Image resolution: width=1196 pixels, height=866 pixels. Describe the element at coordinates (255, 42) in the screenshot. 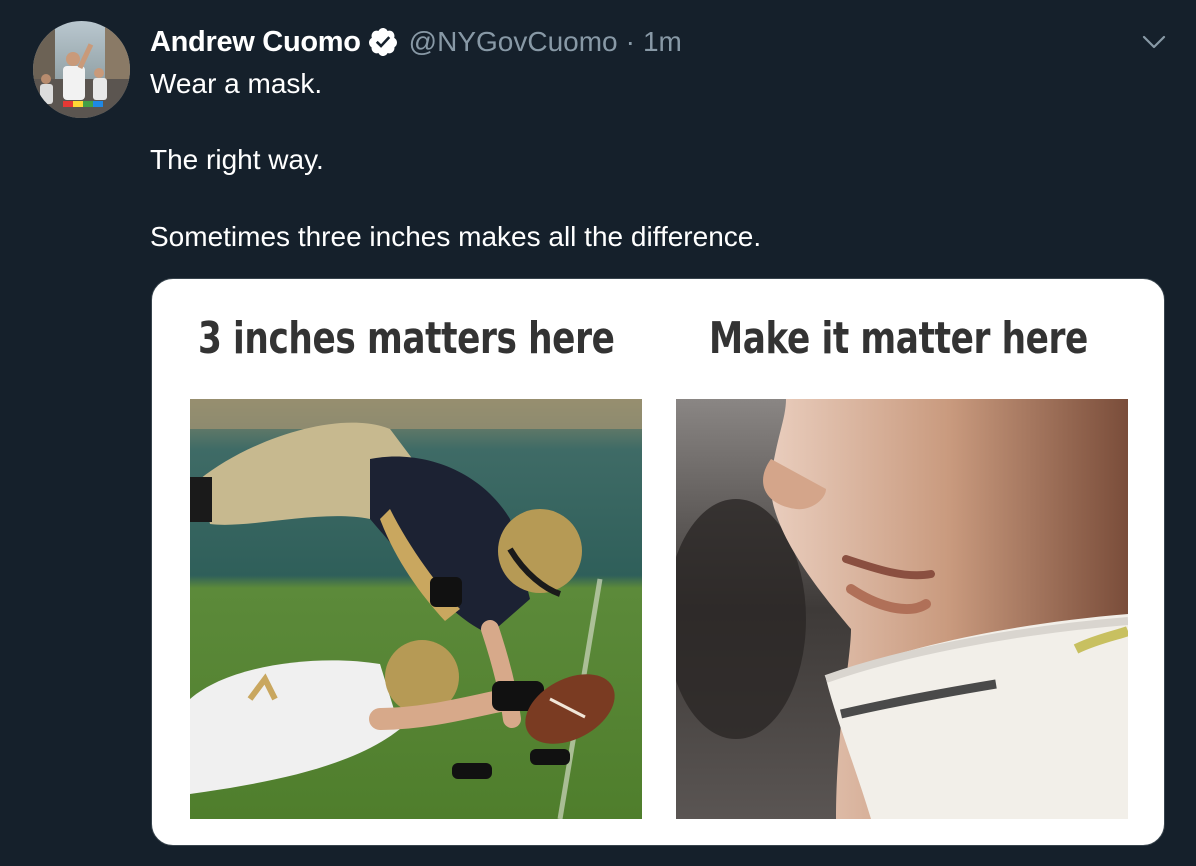

I see `author-name: Andrew Cuomo` at that location.